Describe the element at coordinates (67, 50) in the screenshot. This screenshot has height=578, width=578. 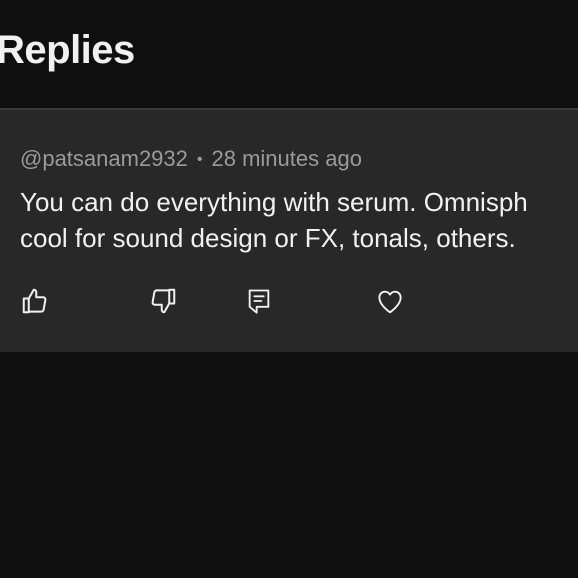
I see `page-title: Replies` at that location.